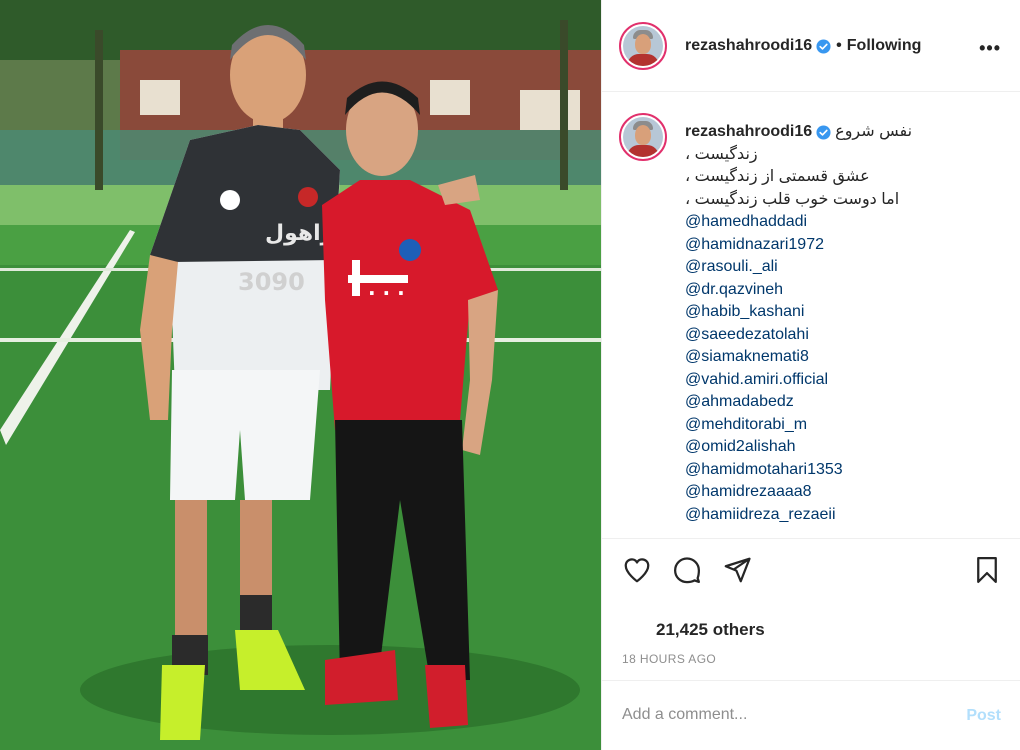 The width and height of the screenshot is (1020, 750). Describe the element at coordinates (777, 176) in the screenshot. I see `caption-line: عشق قسمتی از زندگیست ،` at that location.